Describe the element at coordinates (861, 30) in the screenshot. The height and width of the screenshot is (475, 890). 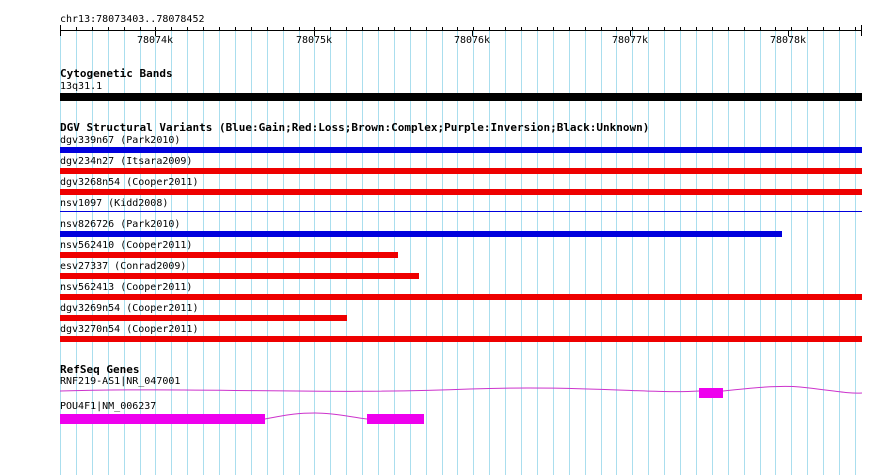
I see `ruler-end-cap` at that location.